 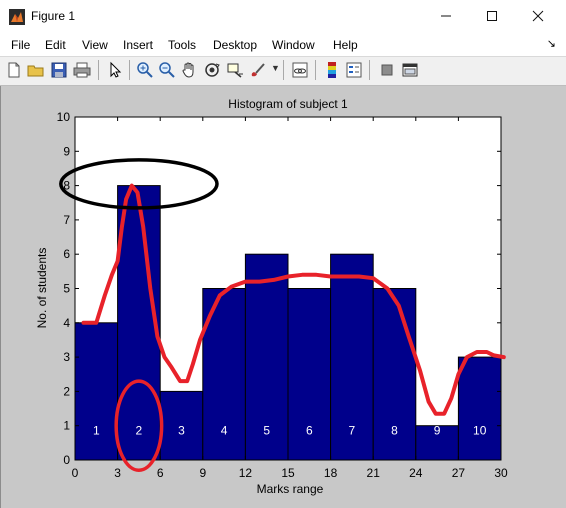 I want to click on rotate-3d-icon, so click(x=212, y=70).